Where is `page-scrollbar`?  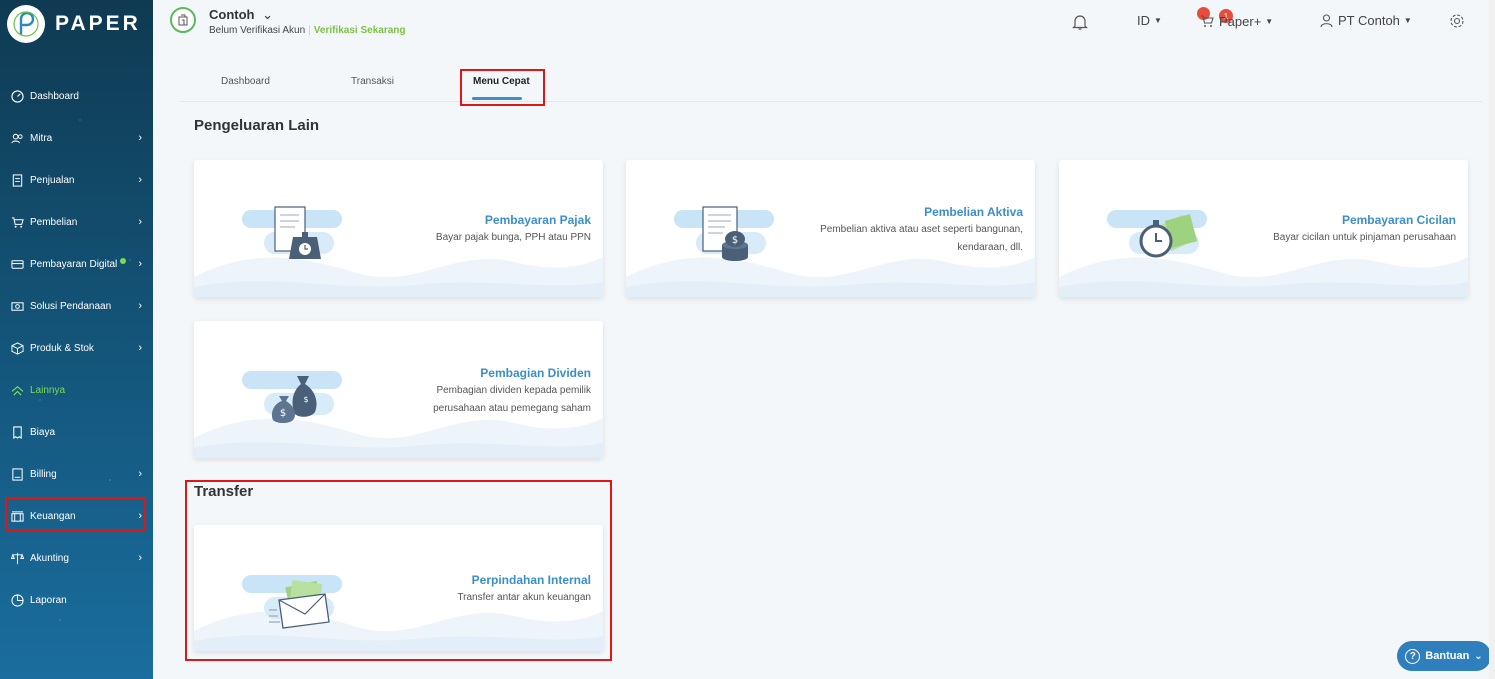
page-scrollbar is located at coordinates (1492, 339).